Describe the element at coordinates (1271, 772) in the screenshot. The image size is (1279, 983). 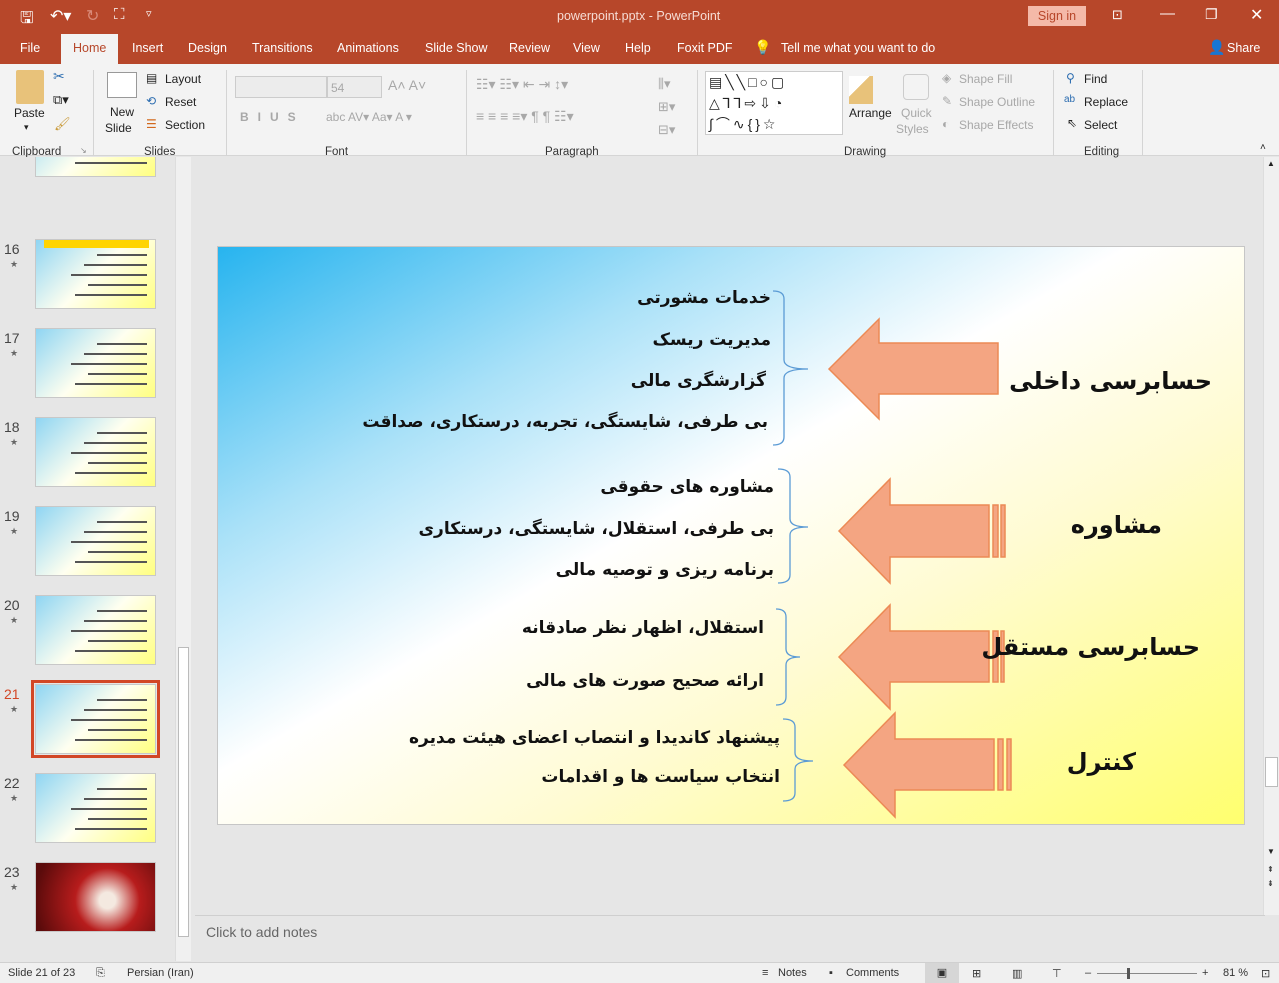
I see `slide-scroll-thumb` at that location.